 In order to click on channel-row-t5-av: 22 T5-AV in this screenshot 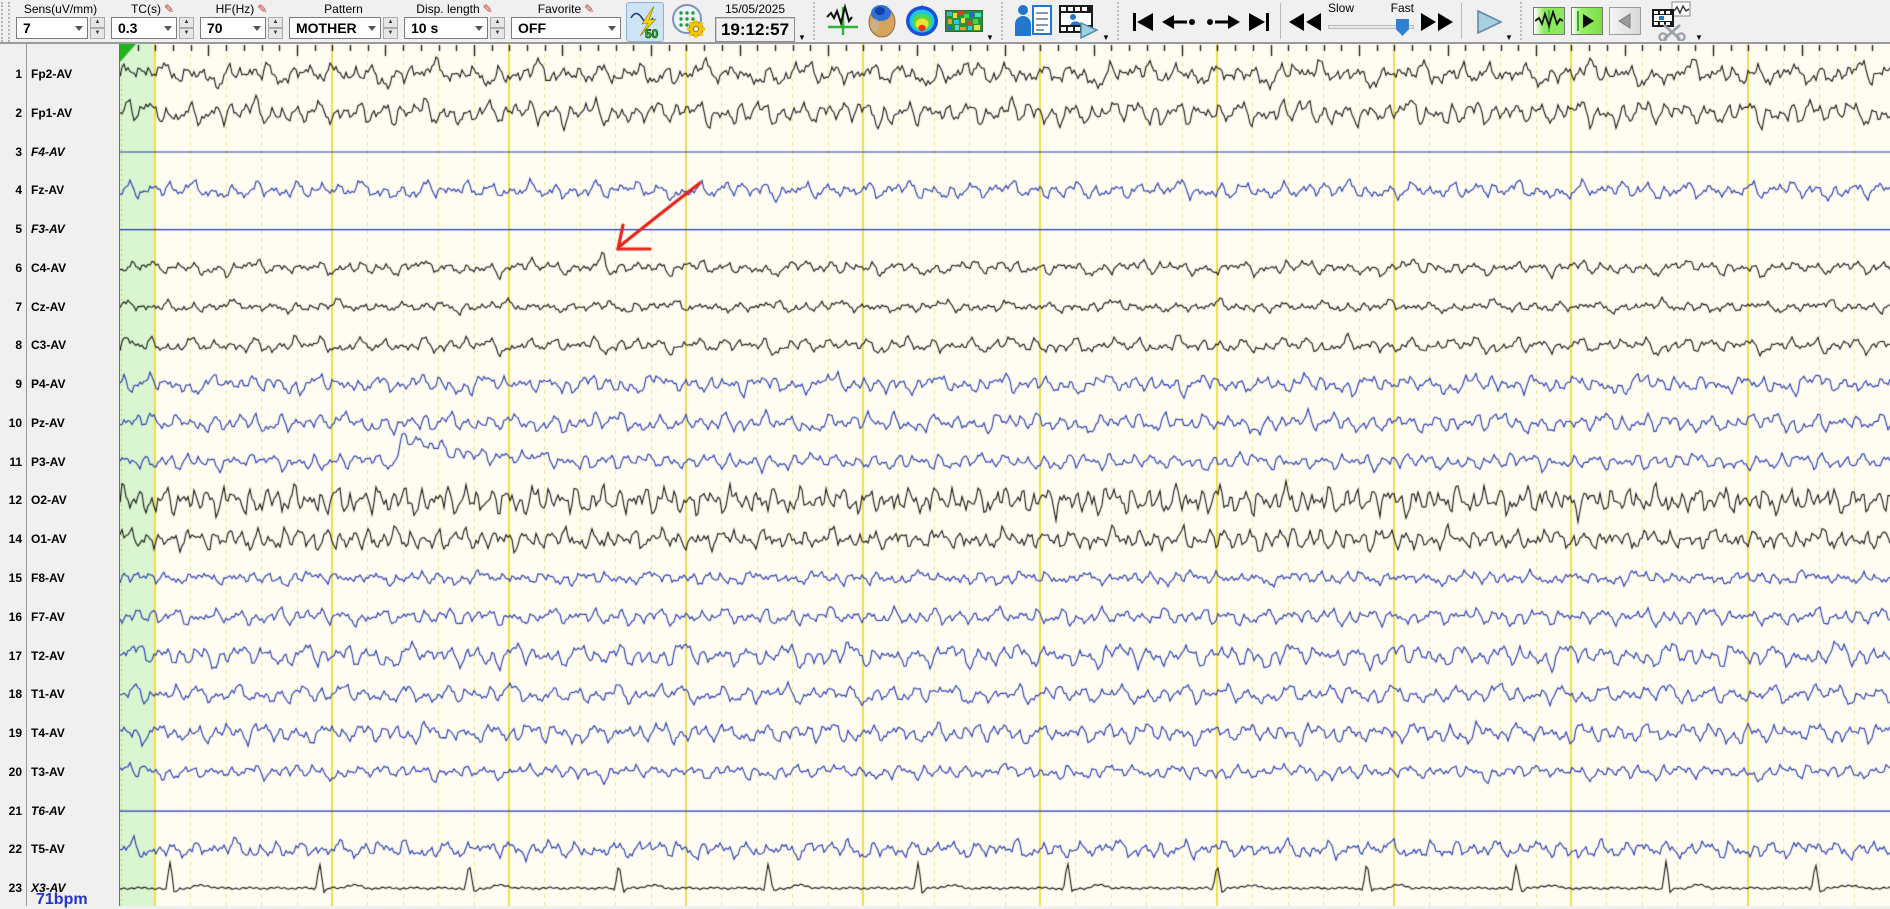, I will do `click(60, 849)`.